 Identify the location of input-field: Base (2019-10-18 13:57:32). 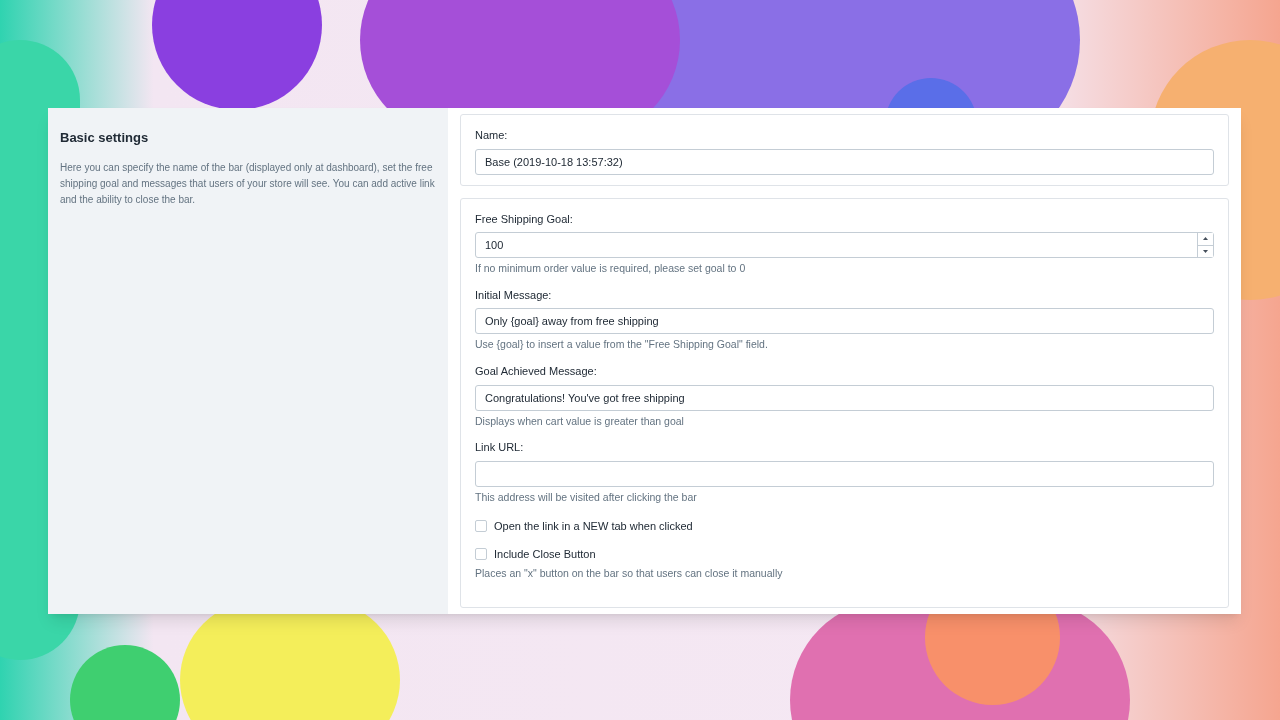
(844, 161).